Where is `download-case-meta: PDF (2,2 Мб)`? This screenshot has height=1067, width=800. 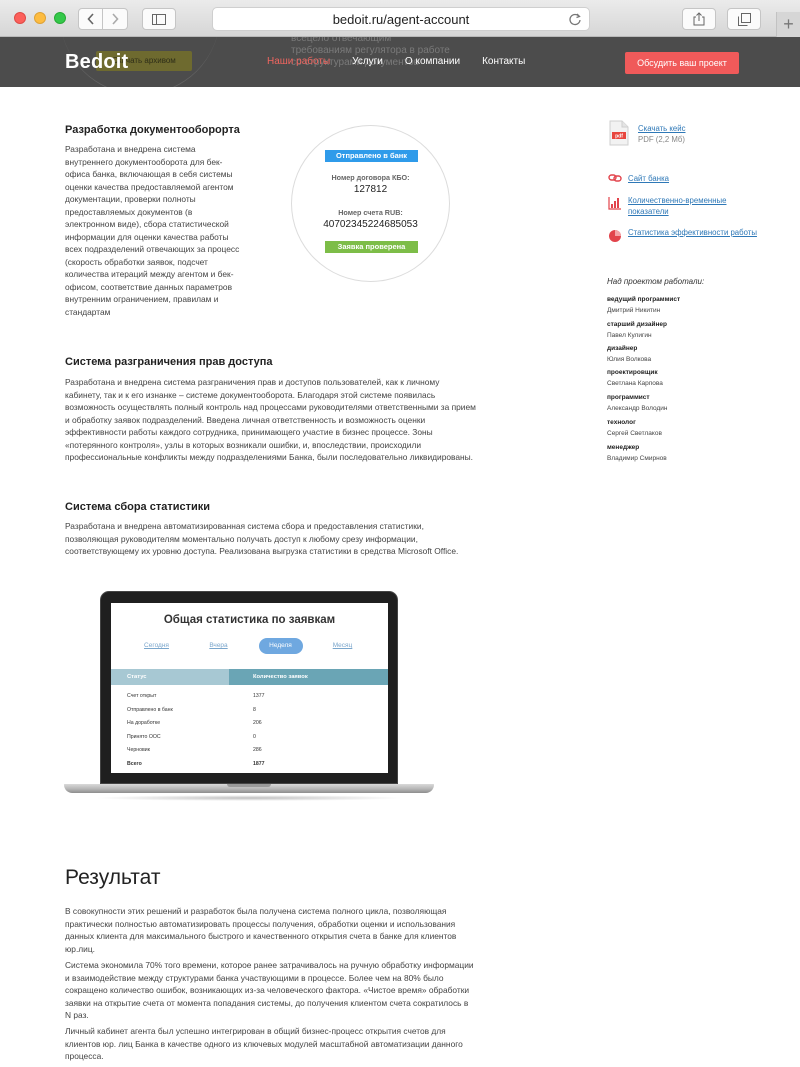 download-case-meta: PDF (2,2 Мб) is located at coordinates (661, 139).